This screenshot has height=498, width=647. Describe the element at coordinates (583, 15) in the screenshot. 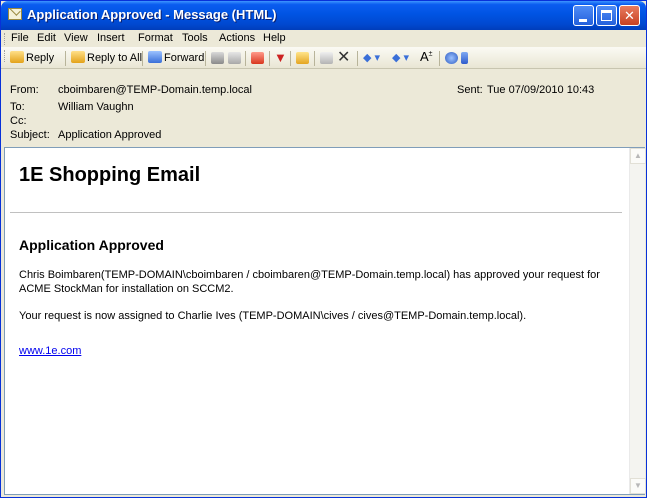

I see `minimize-button` at that location.